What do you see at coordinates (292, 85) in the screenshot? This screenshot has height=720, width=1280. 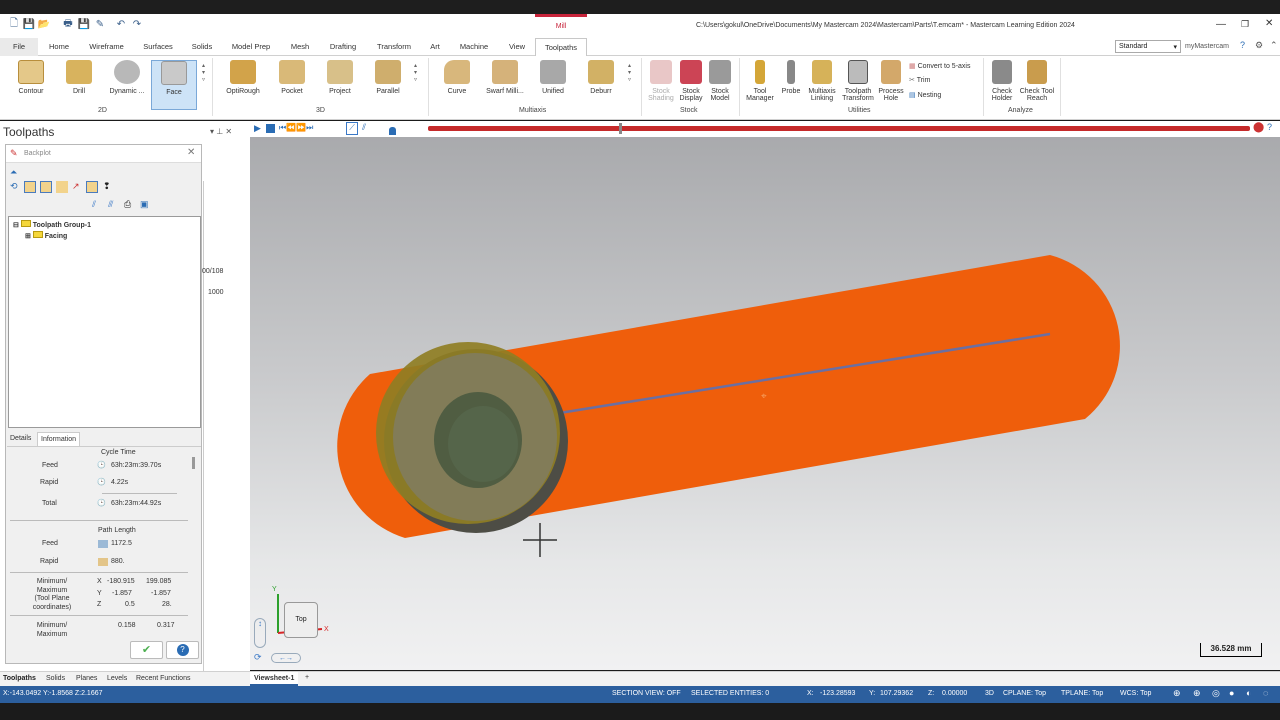 I see `pocket-button: Pocket` at bounding box center [292, 85].